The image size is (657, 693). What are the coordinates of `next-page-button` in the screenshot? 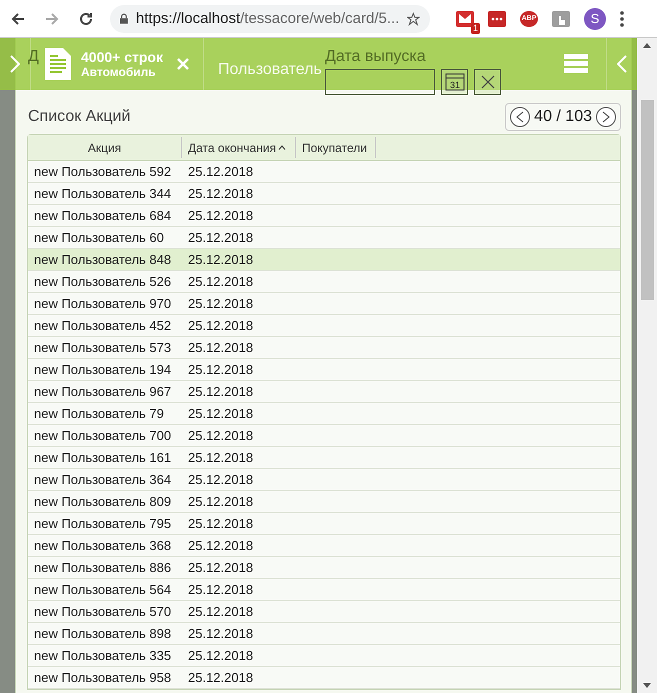 It's located at (606, 117).